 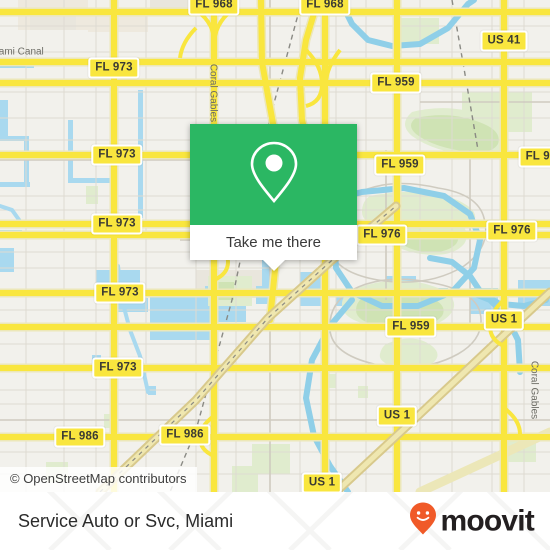 I want to click on place-label: Miami Canal, so click(x=22, y=52).